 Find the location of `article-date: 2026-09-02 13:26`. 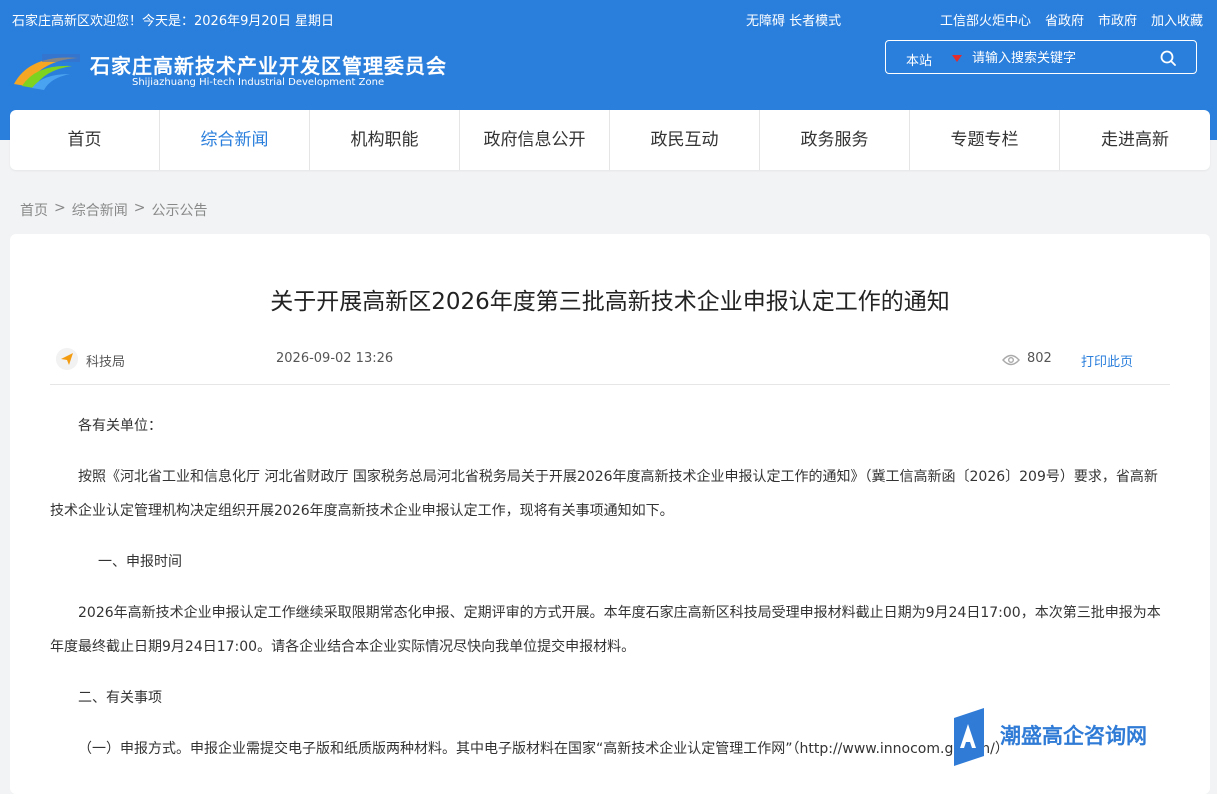

article-date: 2026-09-02 13:26 is located at coordinates (335, 358).